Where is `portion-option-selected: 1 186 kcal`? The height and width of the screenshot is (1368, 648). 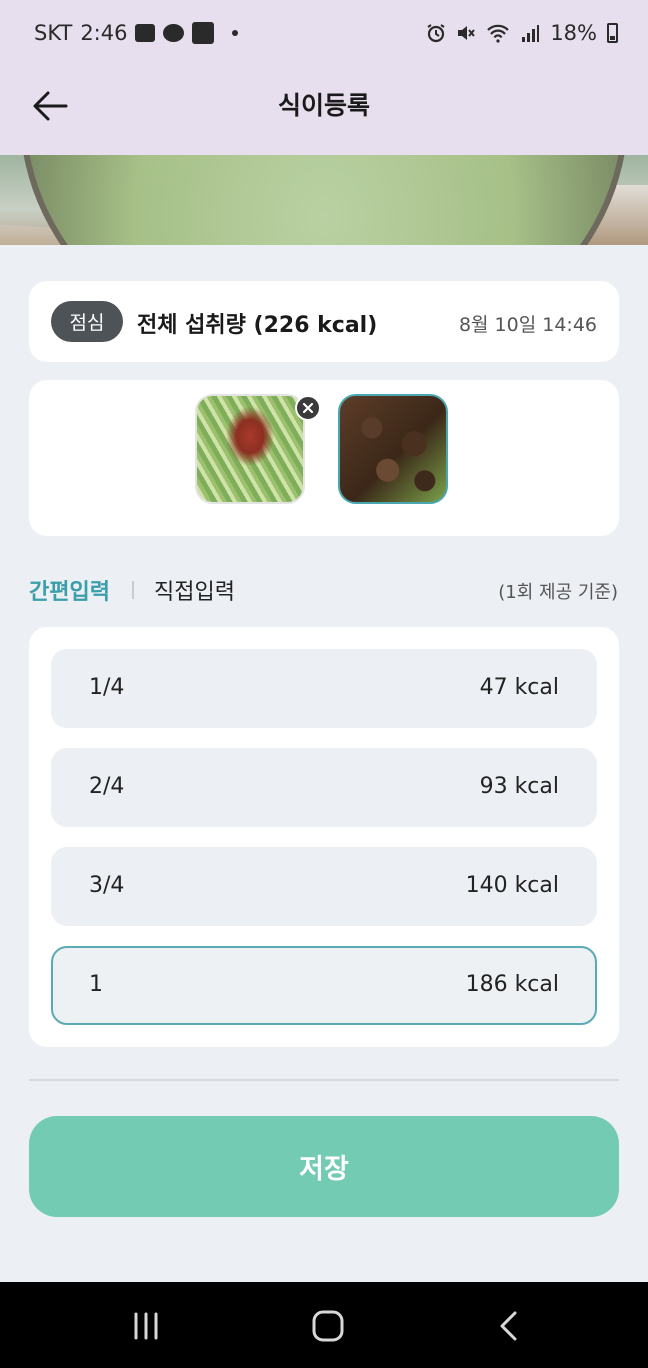
portion-option-selected: 1 186 kcal is located at coordinates (324, 985).